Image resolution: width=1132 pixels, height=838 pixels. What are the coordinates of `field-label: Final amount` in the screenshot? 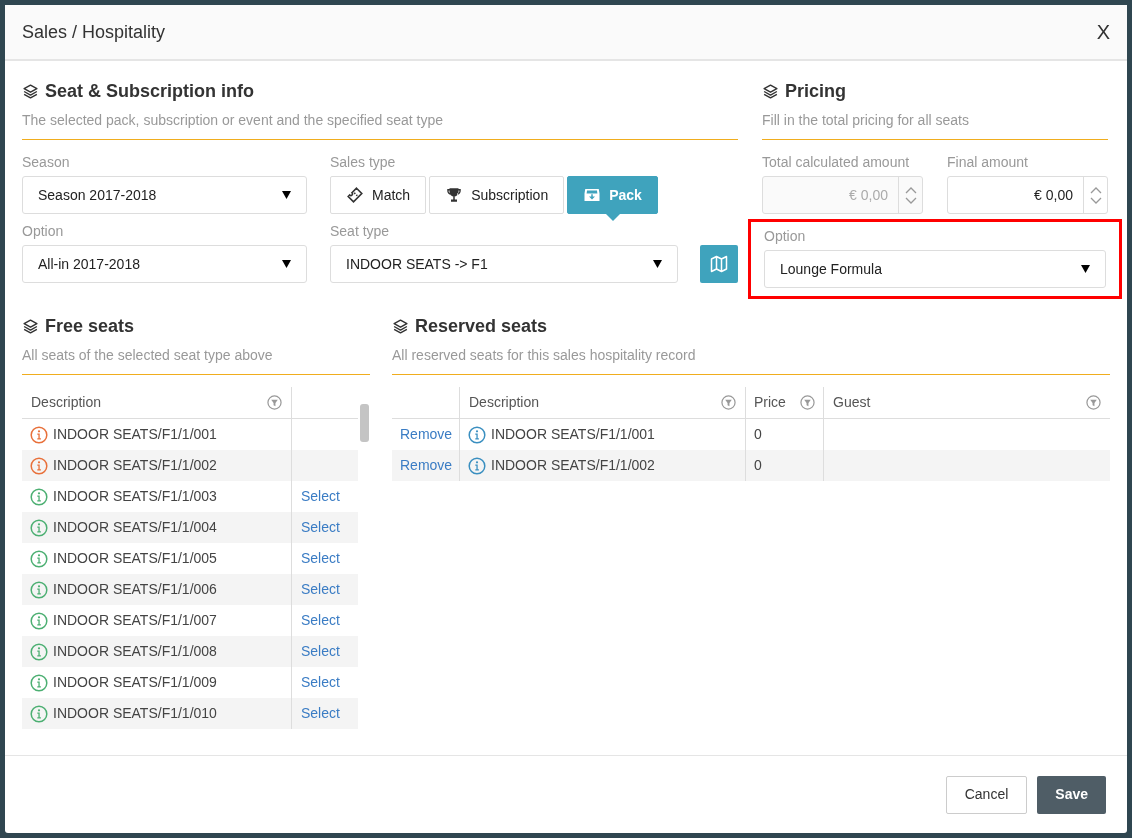 It's located at (988, 162).